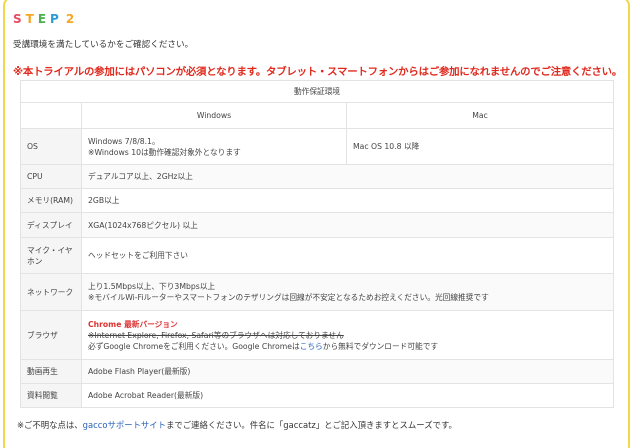 This screenshot has width=640, height=448. I want to click on chrome-download-link: こちら, so click(311, 346).